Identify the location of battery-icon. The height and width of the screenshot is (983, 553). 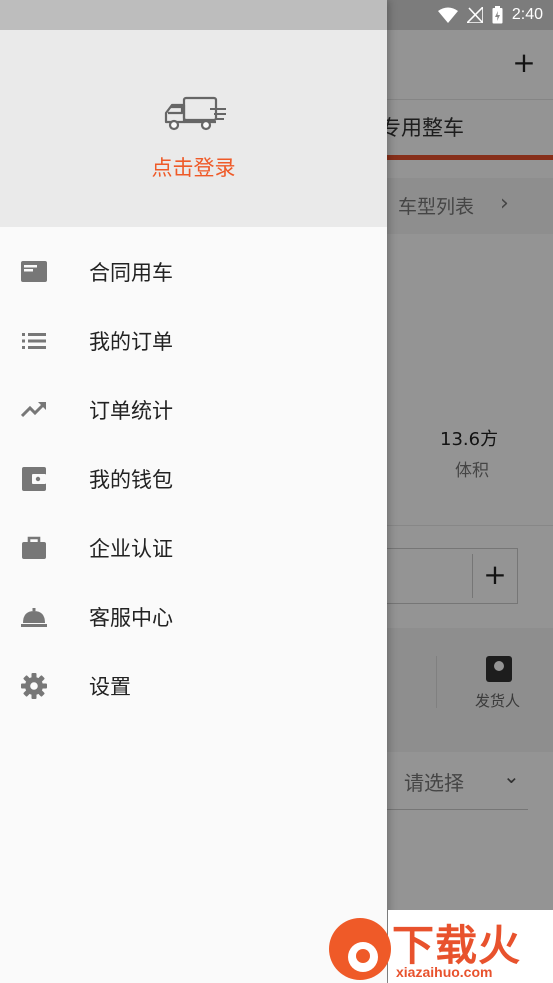
(497, 15).